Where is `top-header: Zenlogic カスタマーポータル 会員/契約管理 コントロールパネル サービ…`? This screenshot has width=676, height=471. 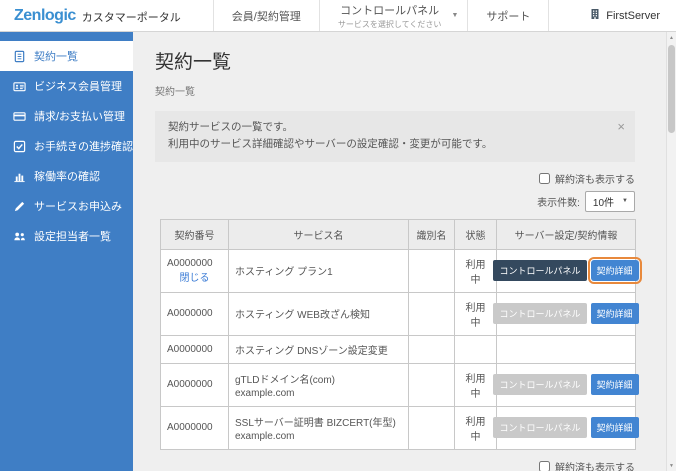
top-header: Zenlogic カスタマーポータル 会員/契約管理 コントロールパネル サービ… is located at coordinates (338, 16).